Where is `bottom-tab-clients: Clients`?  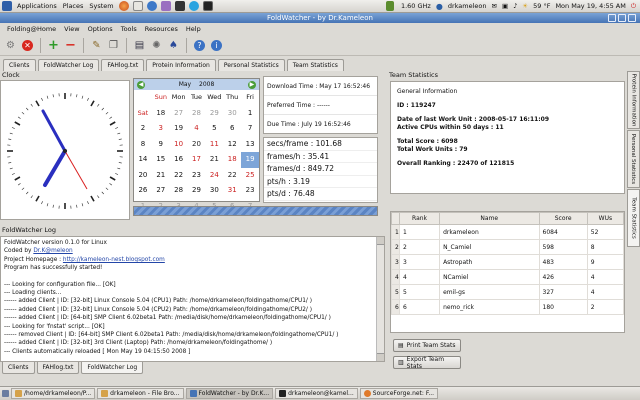
bottom-tab-clients: Clients is located at coordinates (18, 368).